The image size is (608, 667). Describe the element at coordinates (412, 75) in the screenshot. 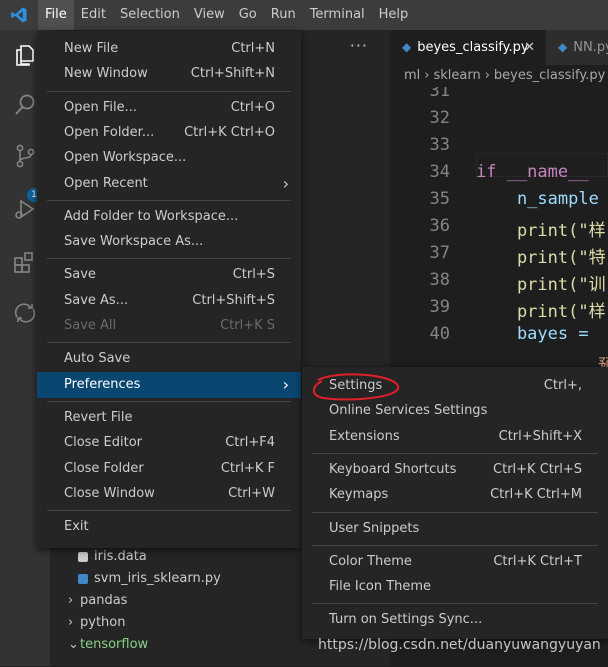

I see `breadcrumb-item: ml` at that location.